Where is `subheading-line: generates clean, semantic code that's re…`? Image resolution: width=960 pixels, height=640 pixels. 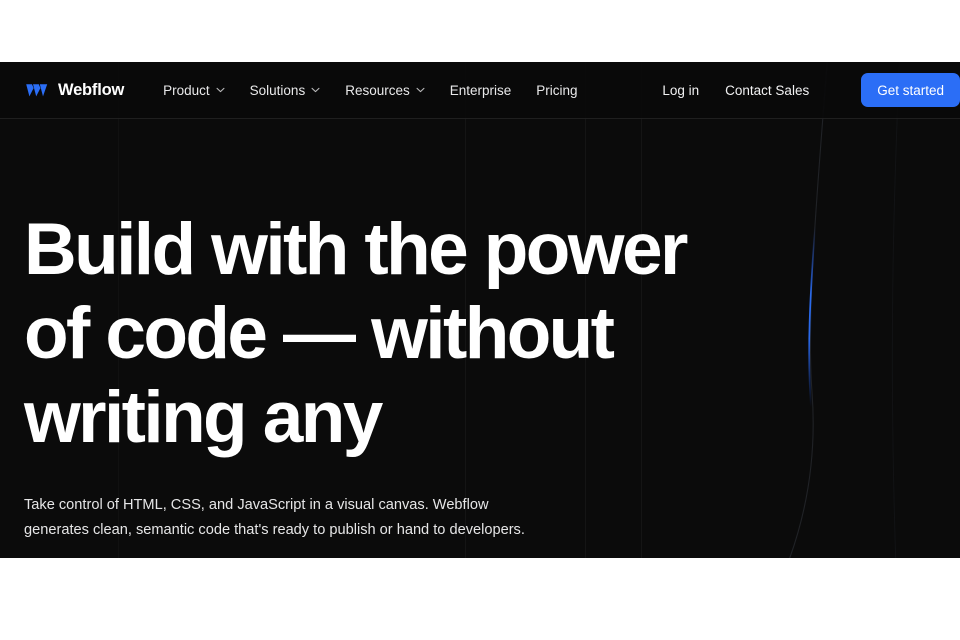
subheading-line: generates clean, semantic code that's re… is located at coordinates (274, 529).